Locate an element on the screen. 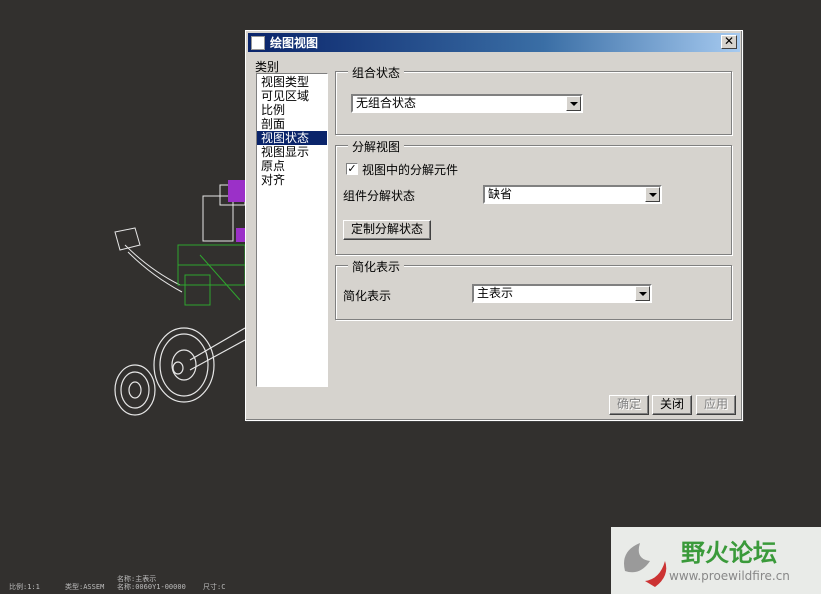 The height and width of the screenshot is (594, 821). explode-view-legend: 分解视图 is located at coordinates (376, 146).